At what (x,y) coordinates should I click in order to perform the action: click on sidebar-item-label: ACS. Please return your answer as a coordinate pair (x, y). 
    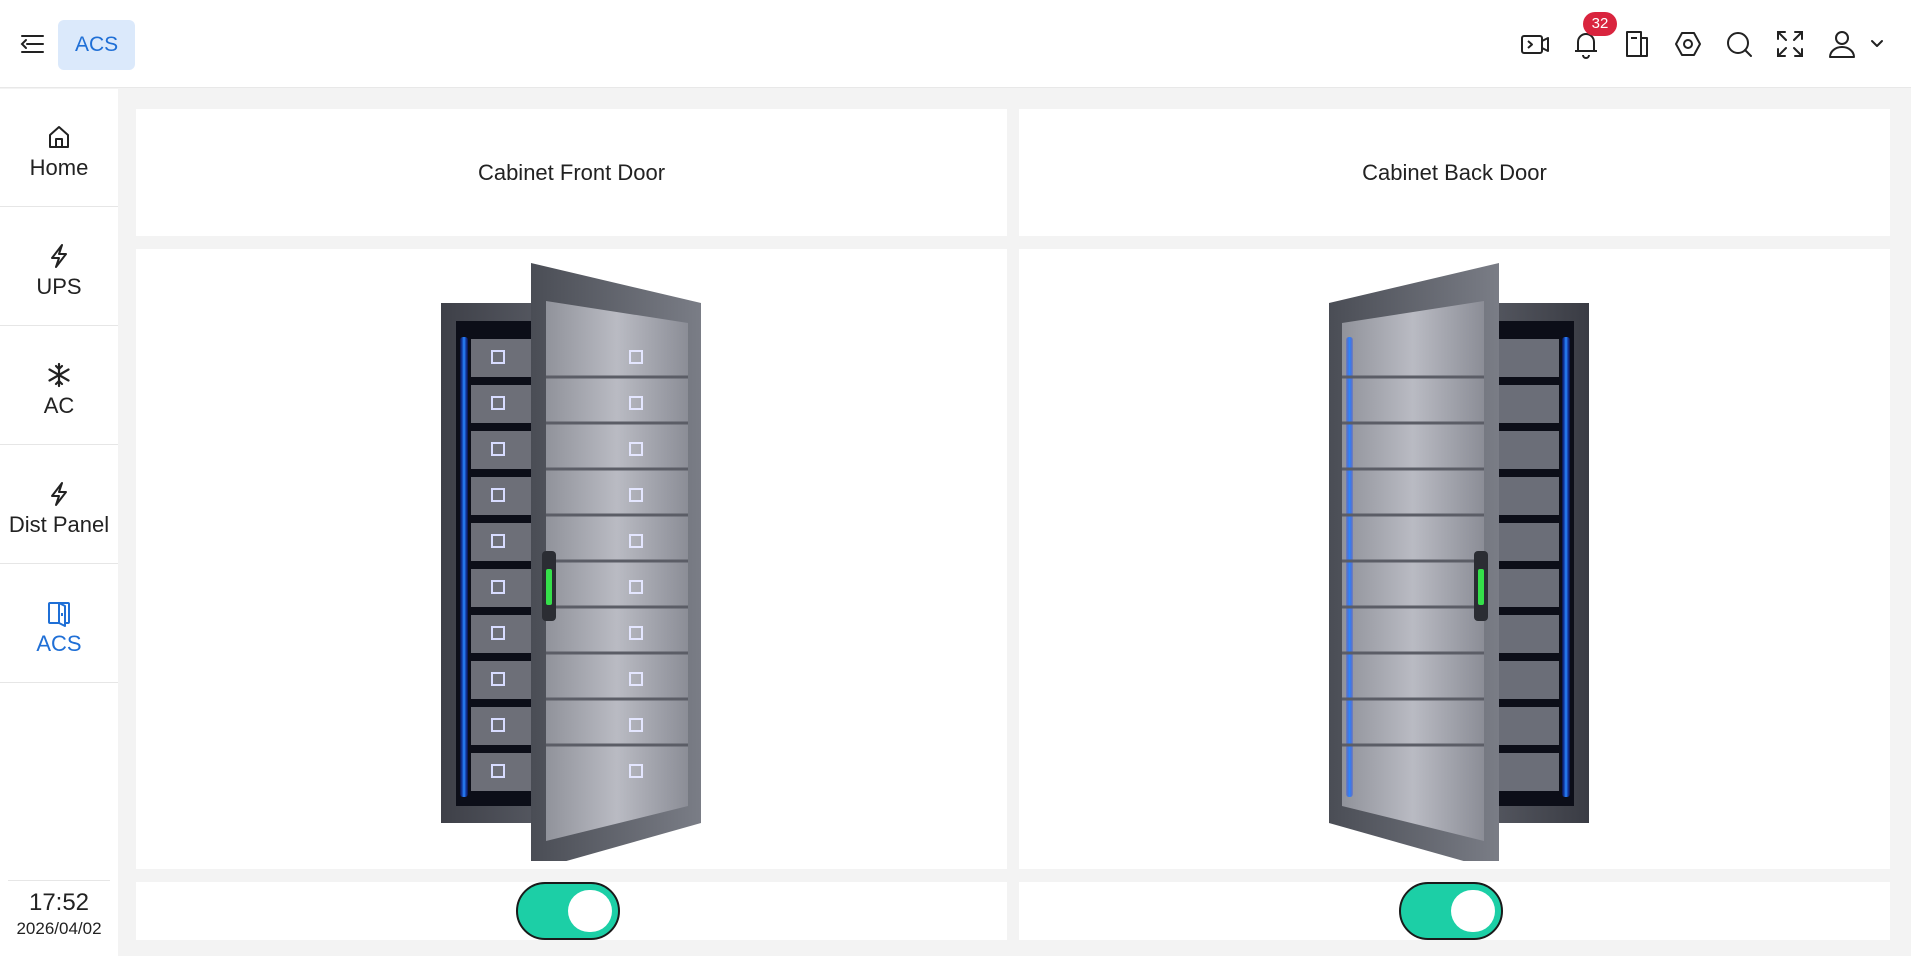
    Looking at the image, I should click on (59, 643).